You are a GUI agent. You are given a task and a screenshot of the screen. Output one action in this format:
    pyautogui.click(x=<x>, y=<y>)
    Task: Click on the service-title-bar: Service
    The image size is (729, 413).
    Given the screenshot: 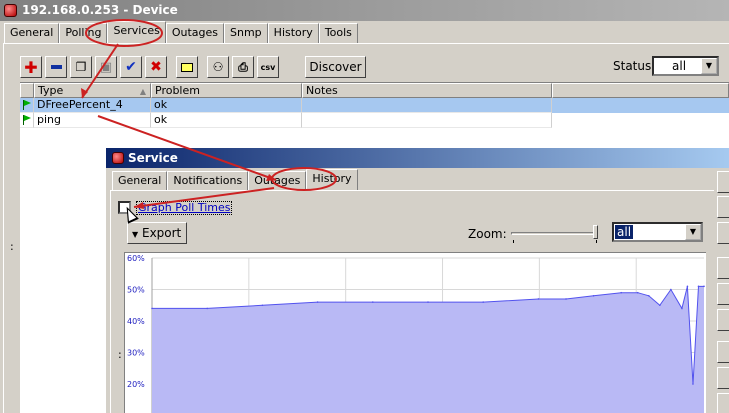 What is the action you would take?
    pyautogui.click(x=417, y=158)
    